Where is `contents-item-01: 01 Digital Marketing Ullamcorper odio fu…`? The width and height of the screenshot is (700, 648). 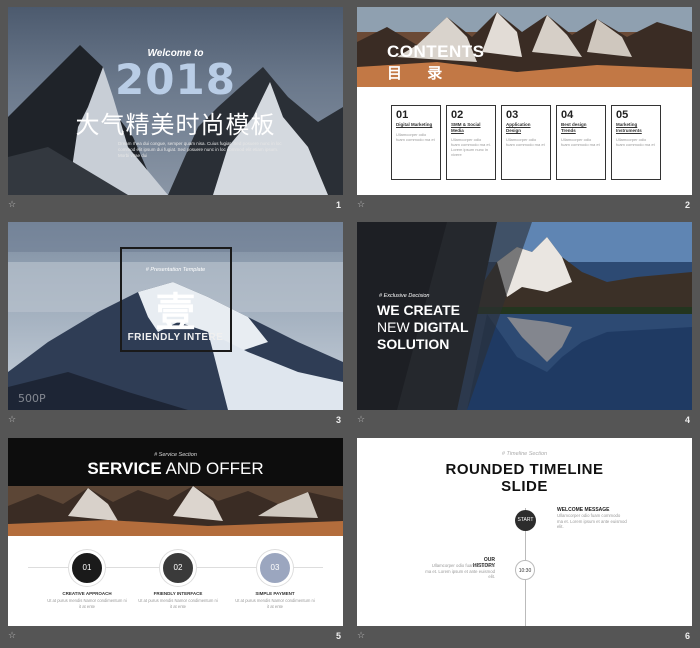
contents-item-01: 01 Digital Marketing Ullamcorper odio fu… is located at coordinates (416, 142).